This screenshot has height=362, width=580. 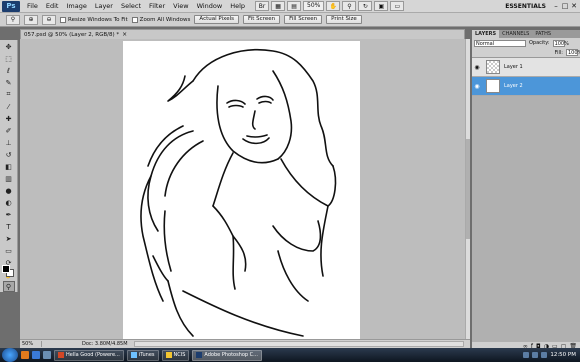 I want to click on actual-pixels-button: Actual Pixels, so click(x=216, y=19).